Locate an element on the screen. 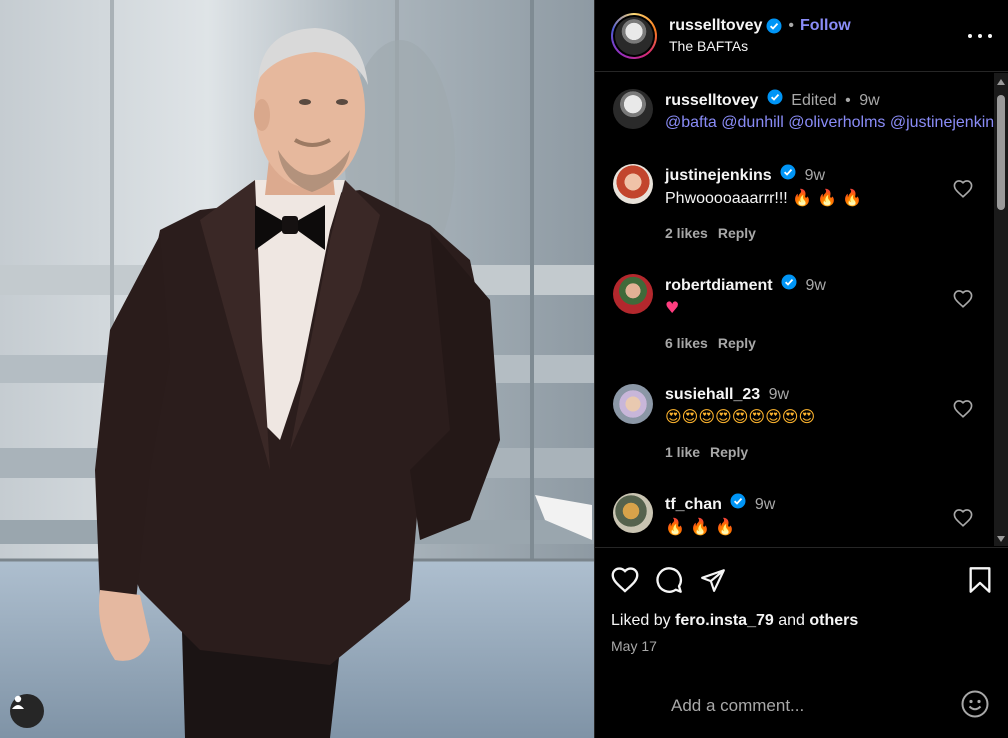 This screenshot has width=1008, height=738. mention-link: @justinejenkins is located at coordinates (946, 122).